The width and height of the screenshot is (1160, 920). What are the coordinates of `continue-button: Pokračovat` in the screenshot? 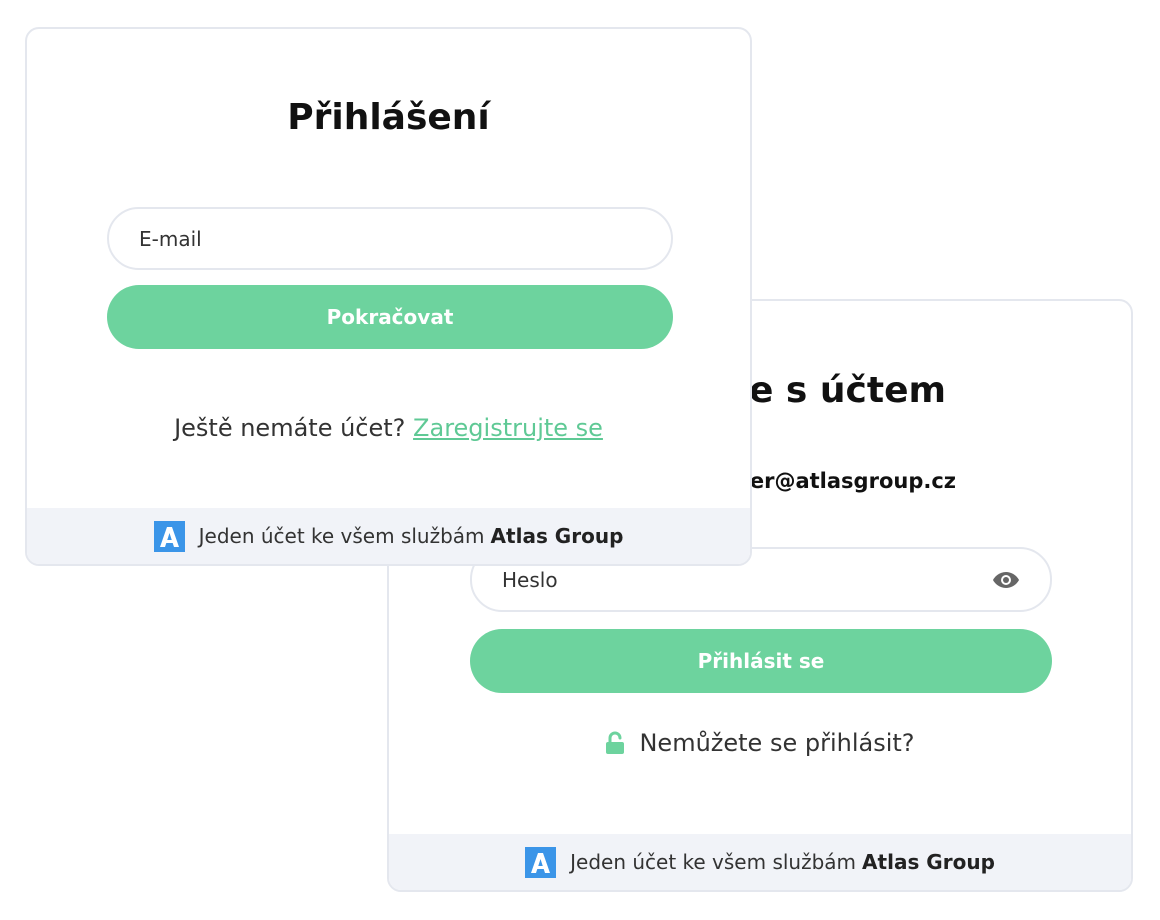 It's located at (390, 317).